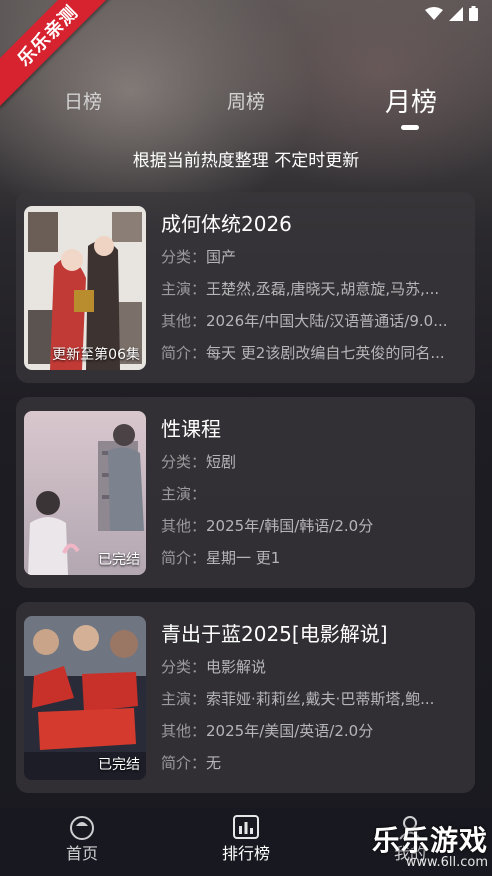 This screenshot has height=876, width=492. Describe the element at coordinates (267, 526) in the screenshot. I see `card-other: 其他：2025年/韩国/韩语/2.0分` at that location.